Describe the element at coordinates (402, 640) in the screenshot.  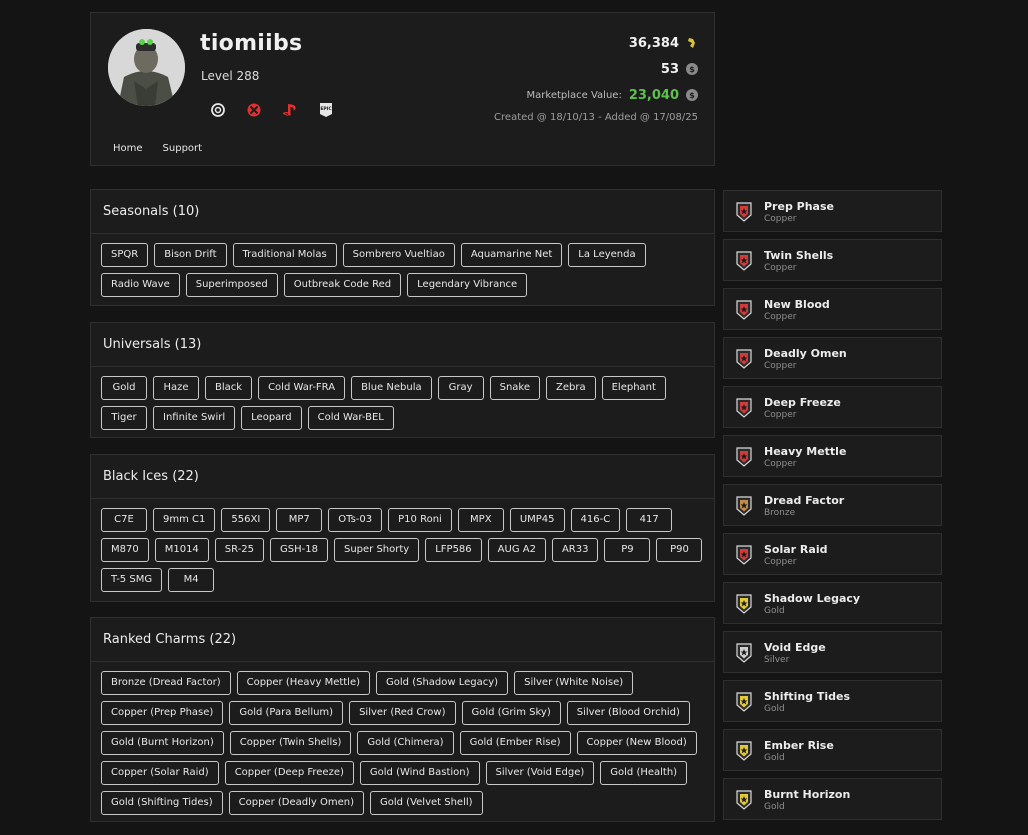
I see `section-title: Ranked Charms (22)` at that location.